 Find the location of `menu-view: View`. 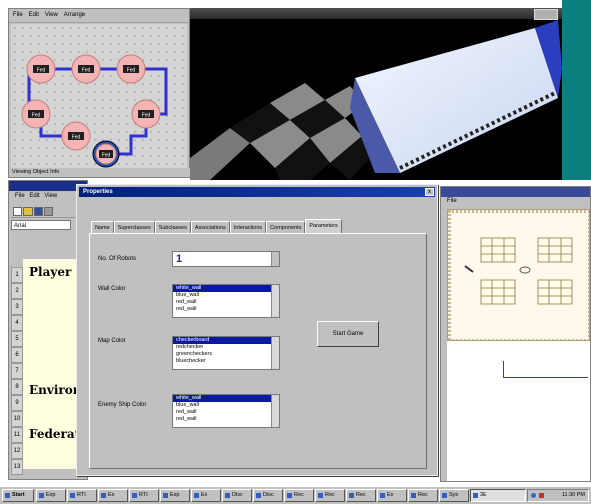

menu-view: View is located at coordinates (51, 15).